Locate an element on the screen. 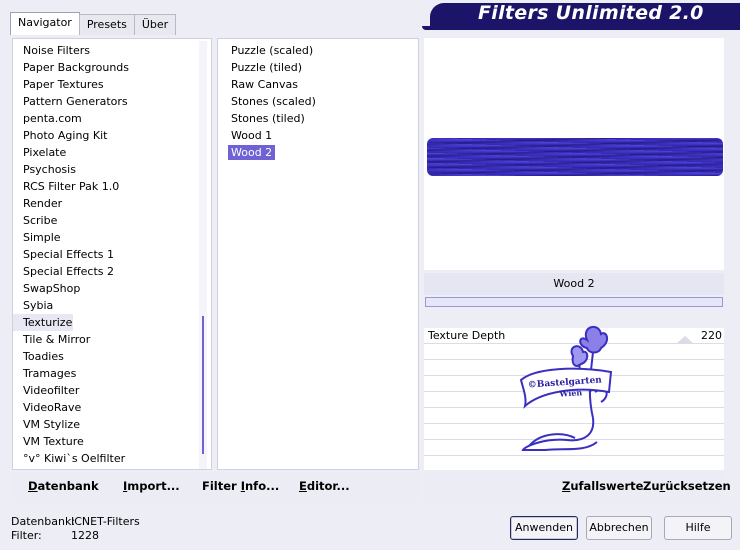 This screenshot has height=550, width=740. category-item-label: Videofilter is located at coordinates (51, 390).